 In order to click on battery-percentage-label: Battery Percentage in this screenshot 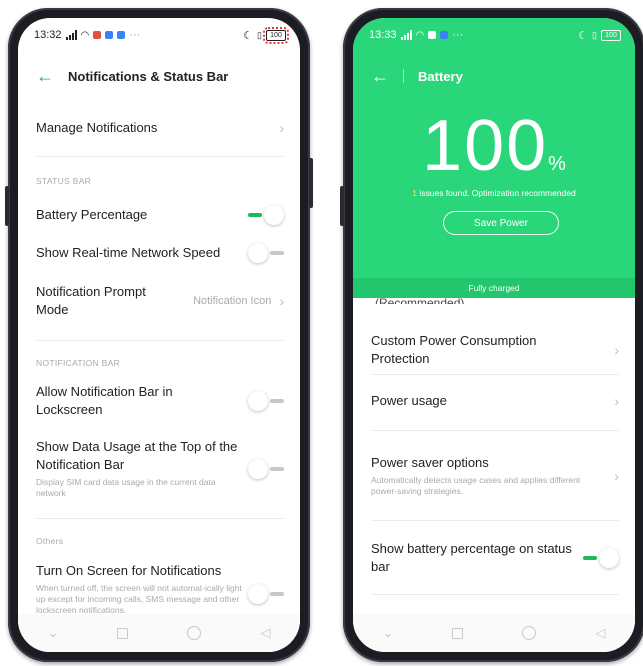, I will do `click(92, 215)`.